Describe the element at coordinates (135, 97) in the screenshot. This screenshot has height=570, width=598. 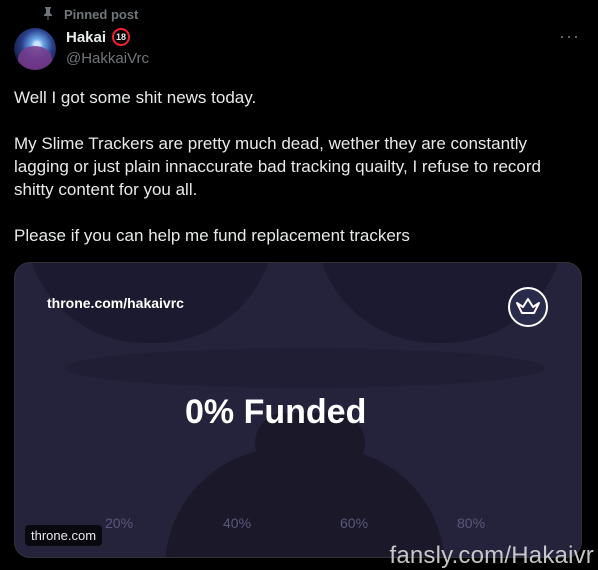
I see `post-paragraph-1: Well I got some shit news today.` at that location.